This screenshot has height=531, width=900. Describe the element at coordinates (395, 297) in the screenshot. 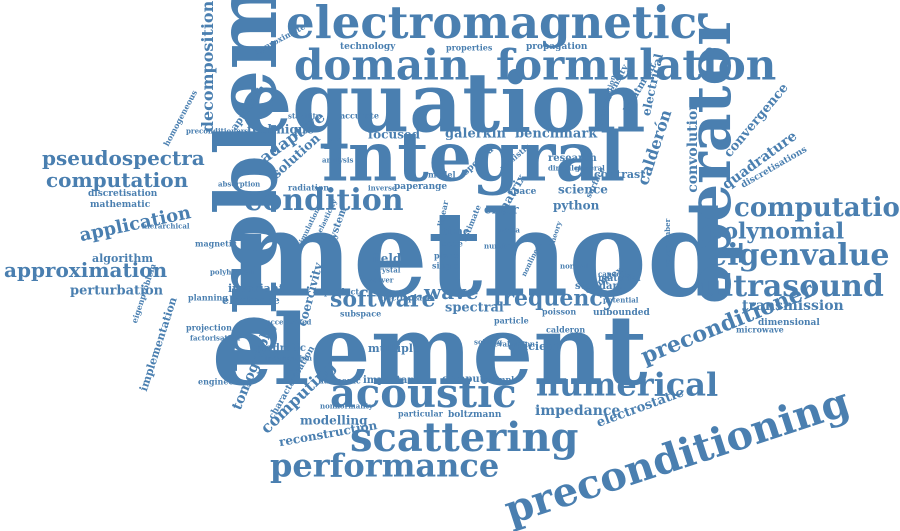

I see `cloud-word-electric: electric` at that location.